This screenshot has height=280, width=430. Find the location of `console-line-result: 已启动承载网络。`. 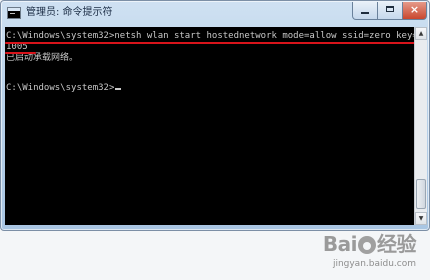

console-line-result: 已启动承载网络。 is located at coordinates (42, 58).